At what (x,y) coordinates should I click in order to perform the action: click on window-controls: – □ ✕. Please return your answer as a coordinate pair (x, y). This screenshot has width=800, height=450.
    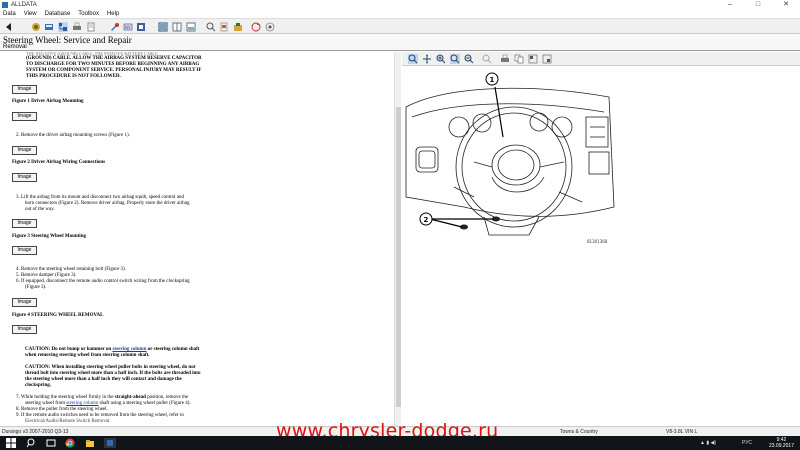
    Looking at the image, I should click on (758, 5).